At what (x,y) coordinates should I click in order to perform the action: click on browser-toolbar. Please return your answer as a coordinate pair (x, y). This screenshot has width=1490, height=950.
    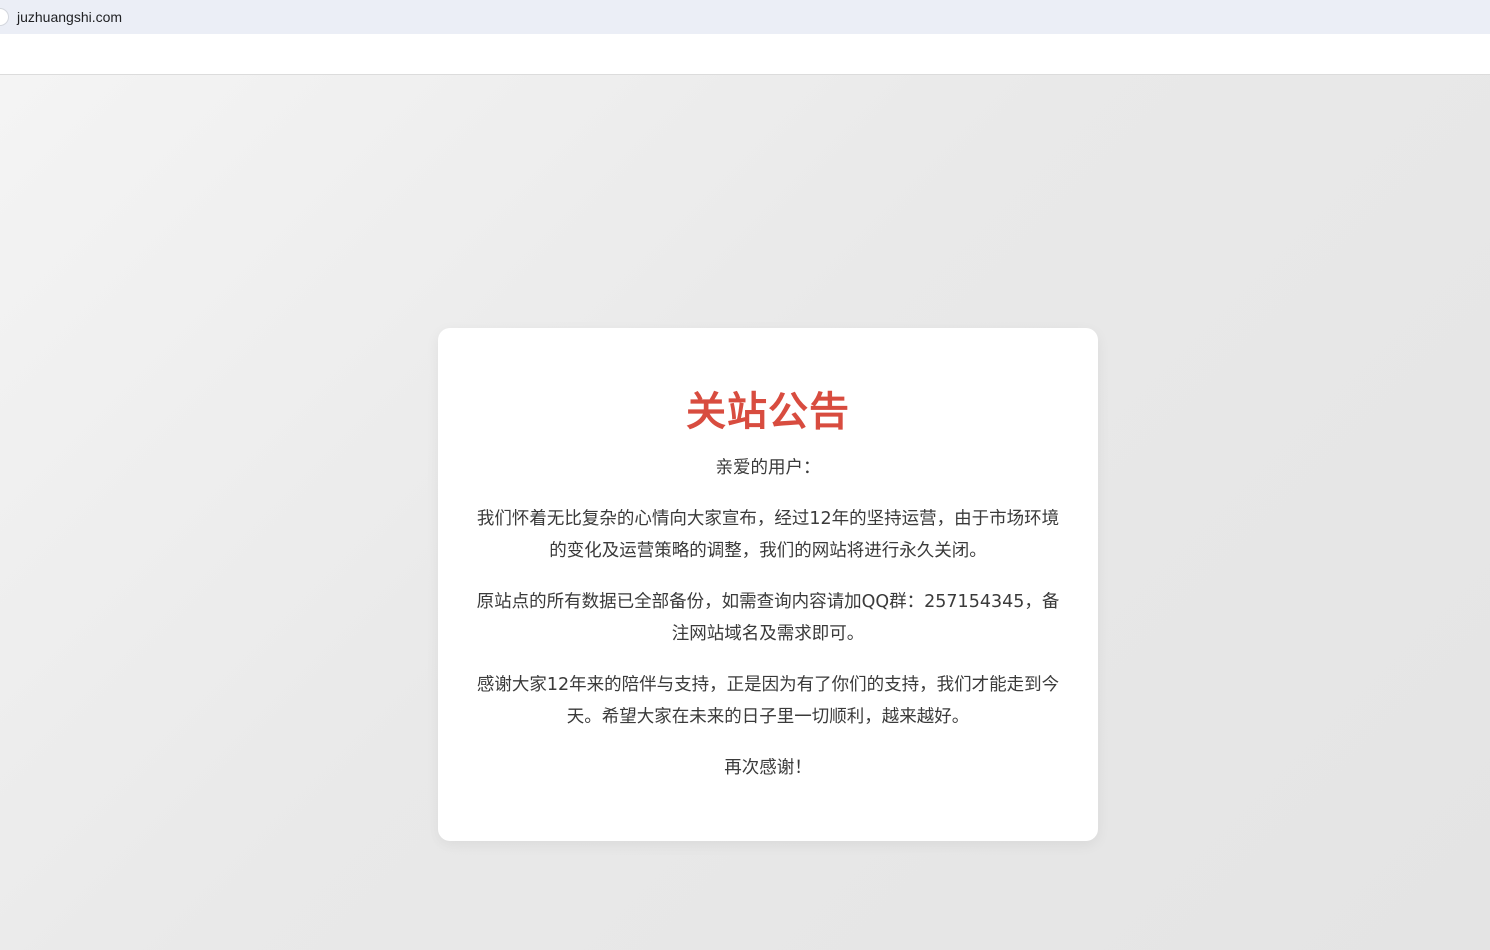
    Looking at the image, I should click on (745, 54).